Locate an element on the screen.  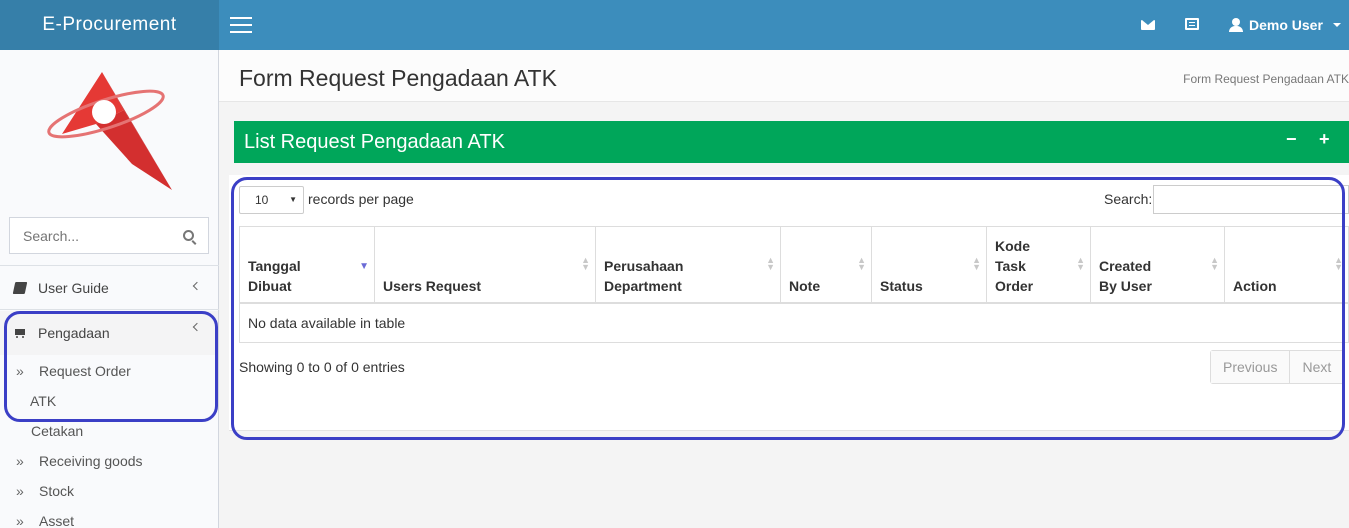
user-menu: Demo User is located at coordinates (1285, 25).